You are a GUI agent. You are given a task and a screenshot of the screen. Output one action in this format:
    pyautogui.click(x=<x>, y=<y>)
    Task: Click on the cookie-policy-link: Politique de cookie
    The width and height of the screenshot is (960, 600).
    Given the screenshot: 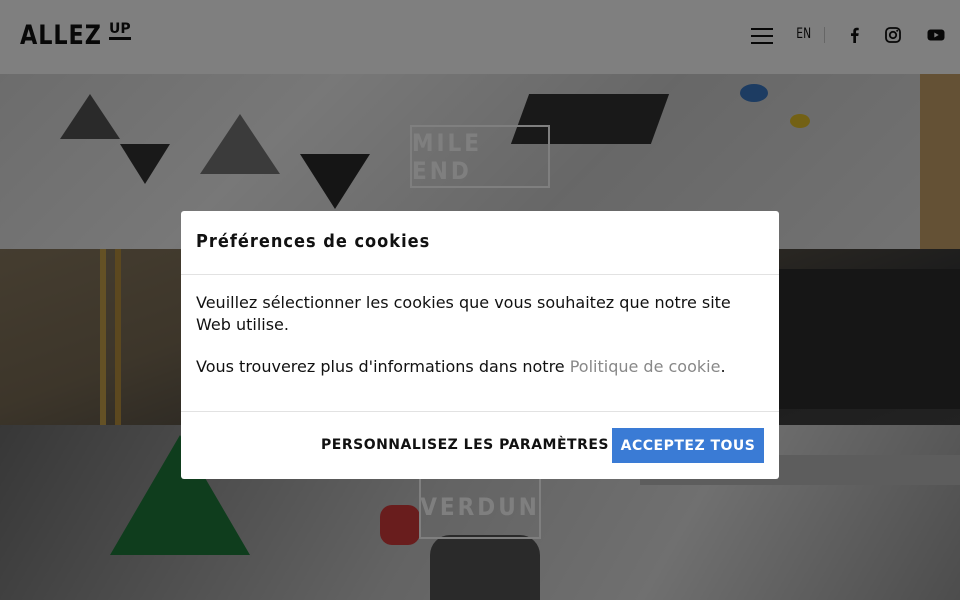 What is the action you would take?
    pyautogui.click(x=645, y=366)
    